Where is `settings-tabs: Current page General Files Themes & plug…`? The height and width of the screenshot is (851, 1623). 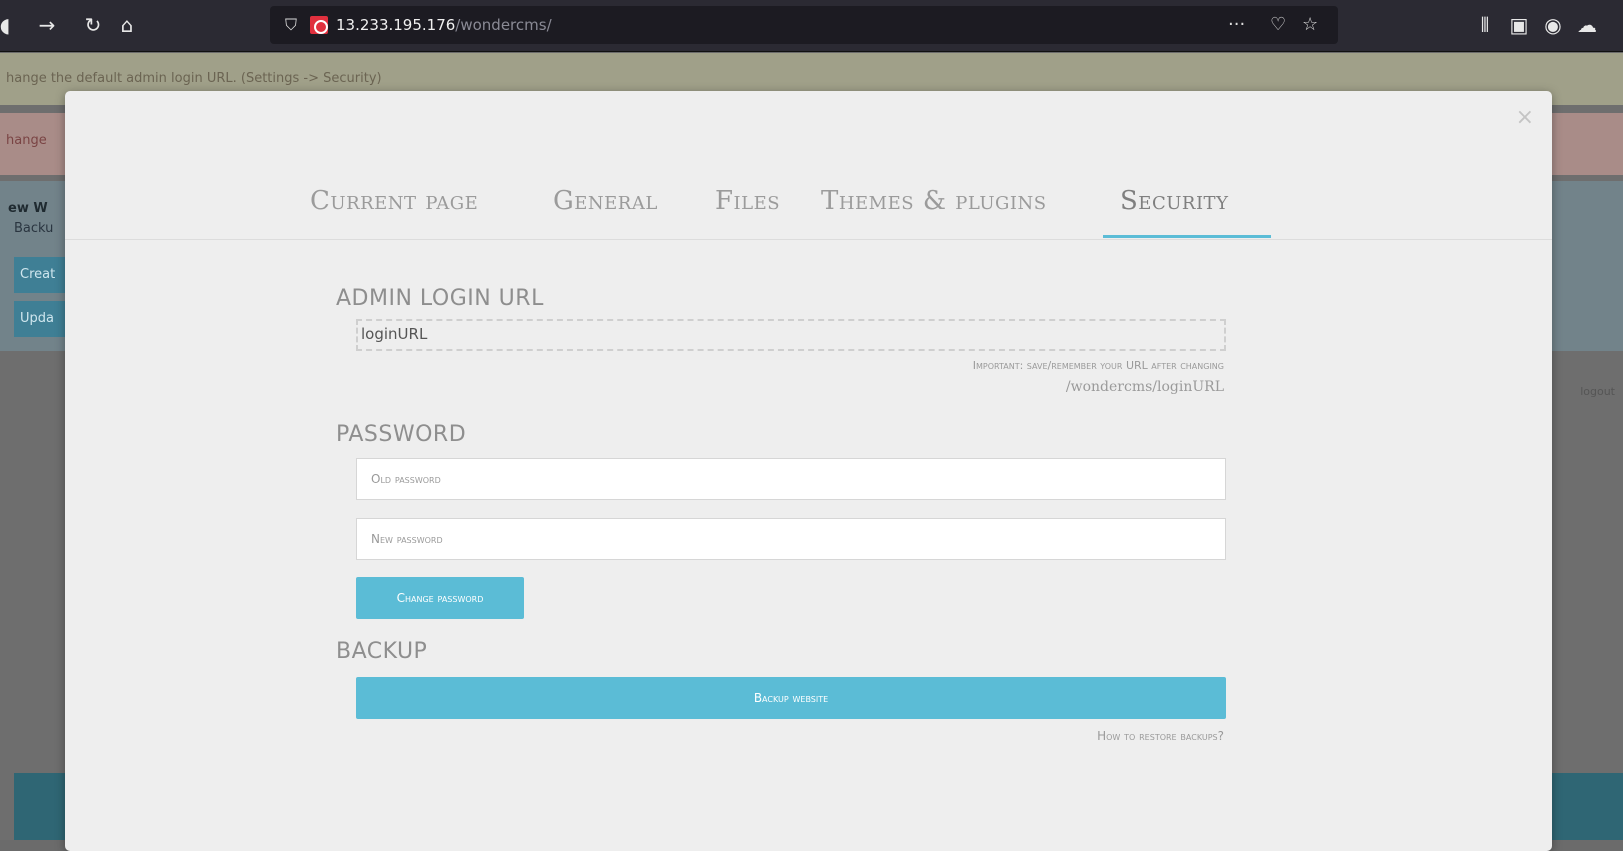
settings-tabs: Current page General Files Themes & plug… is located at coordinates (808, 213).